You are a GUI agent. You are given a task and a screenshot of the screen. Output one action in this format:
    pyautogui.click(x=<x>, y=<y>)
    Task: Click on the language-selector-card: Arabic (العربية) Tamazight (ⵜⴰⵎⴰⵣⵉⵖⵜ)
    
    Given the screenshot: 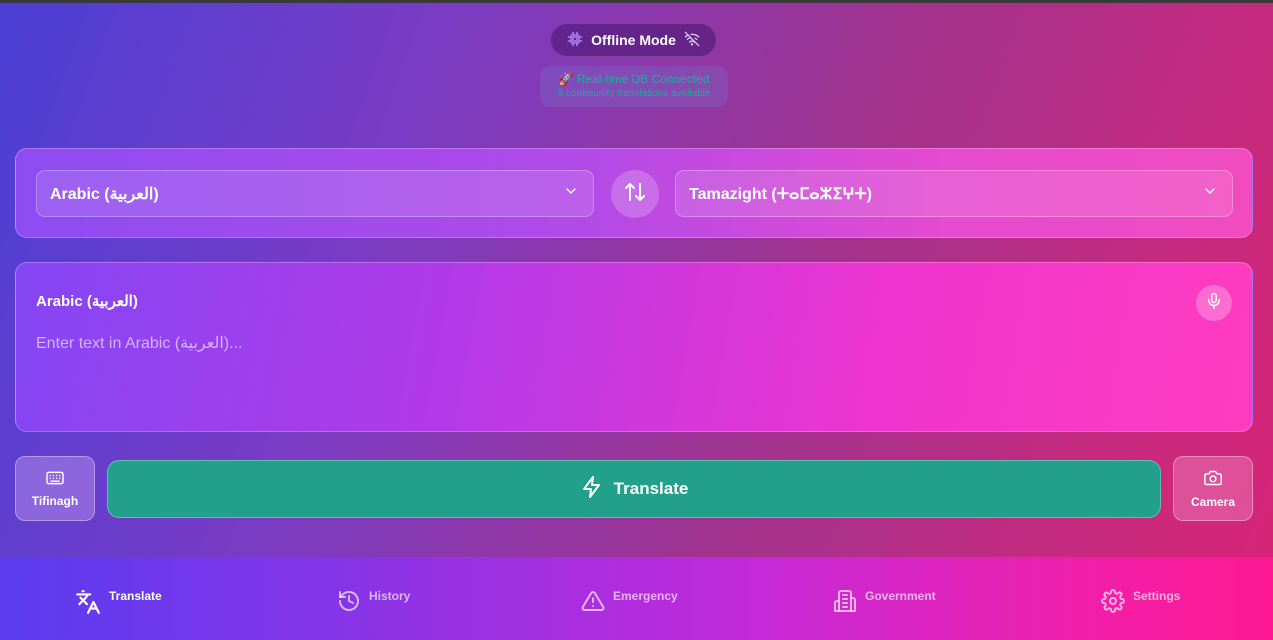 What is the action you would take?
    pyautogui.click(x=634, y=193)
    